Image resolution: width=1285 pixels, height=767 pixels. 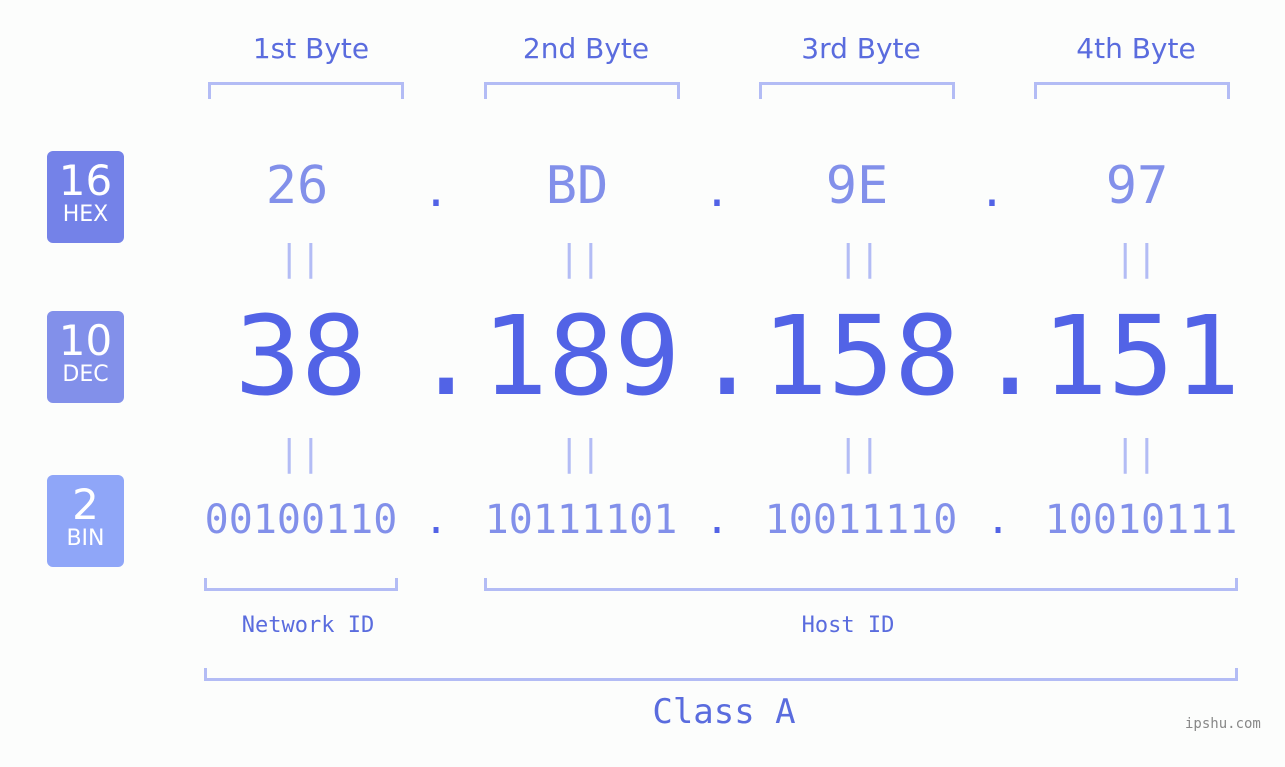 I want to click on host-id-bracket, so click(x=861, y=584).